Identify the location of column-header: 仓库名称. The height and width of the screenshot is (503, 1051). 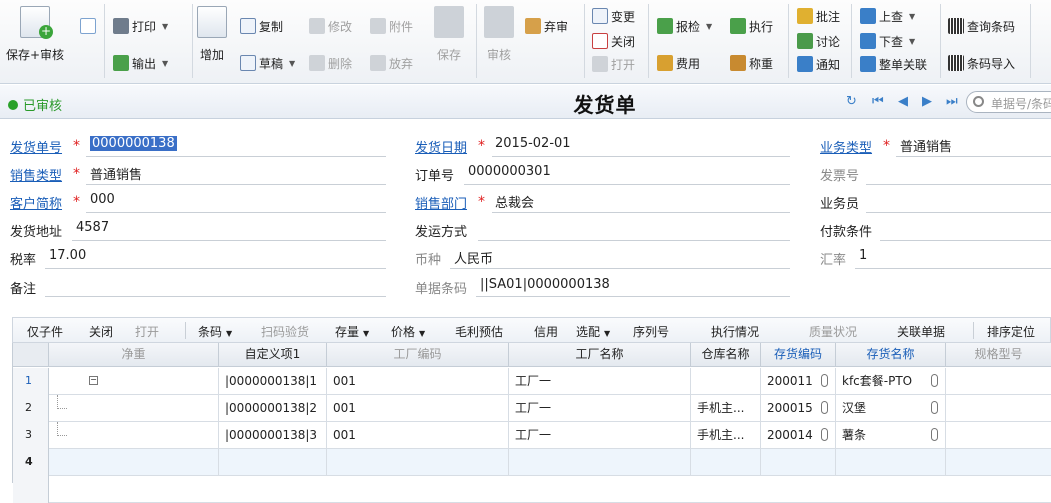
(726, 355).